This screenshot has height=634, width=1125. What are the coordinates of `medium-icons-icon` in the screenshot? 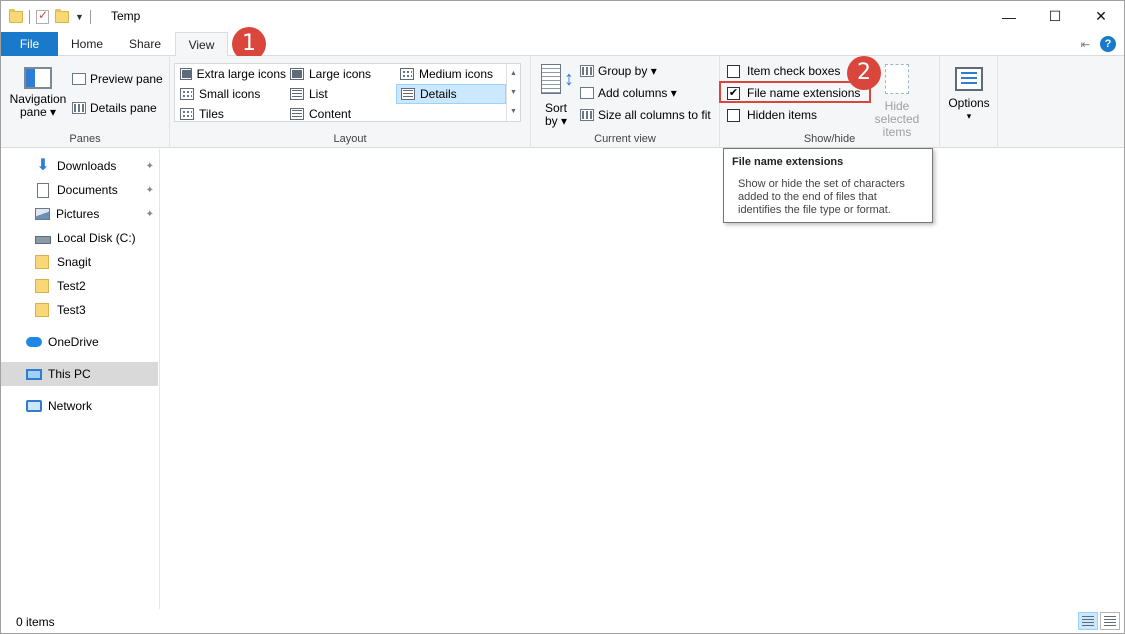 It's located at (407, 74).